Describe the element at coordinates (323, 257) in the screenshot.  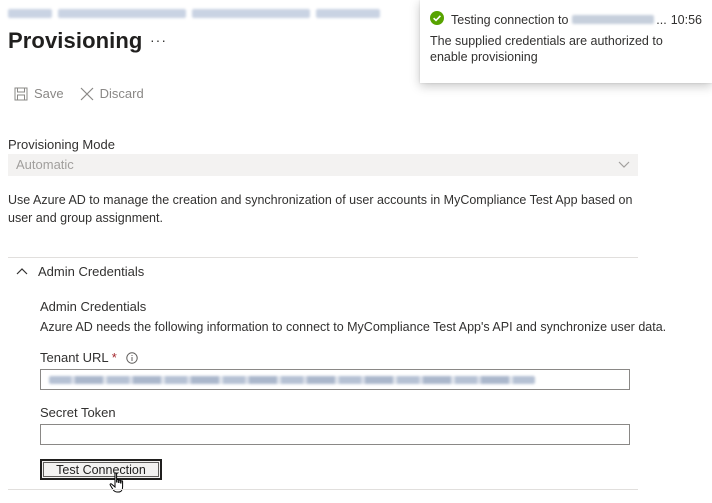
I see `section-divider` at that location.